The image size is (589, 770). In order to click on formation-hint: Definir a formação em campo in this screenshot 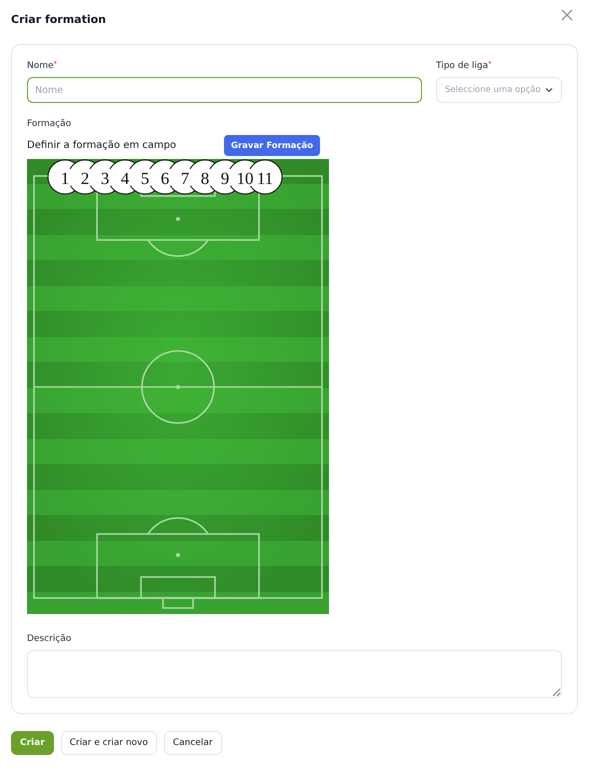, I will do `click(102, 145)`.